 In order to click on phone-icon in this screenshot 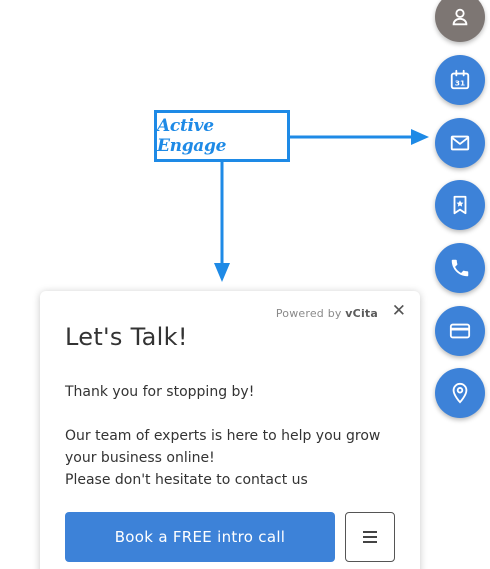, I will do `click(460, 268)`.